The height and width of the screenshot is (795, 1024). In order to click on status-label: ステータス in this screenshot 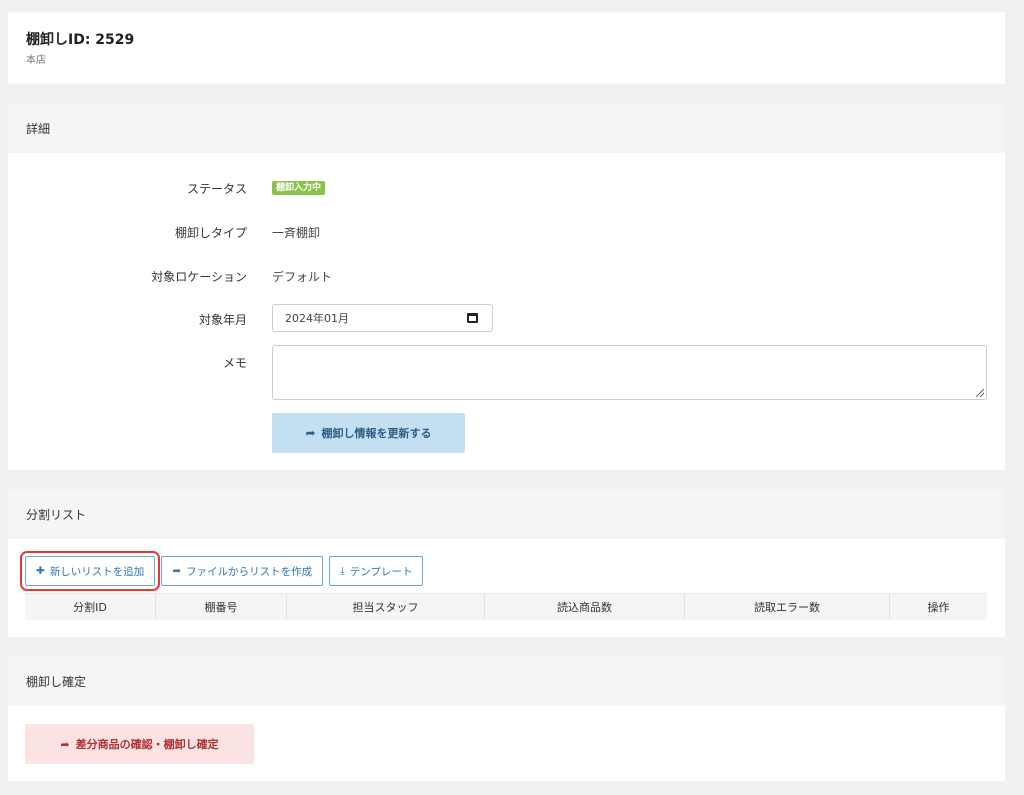, I will do `click(216, 189)`.